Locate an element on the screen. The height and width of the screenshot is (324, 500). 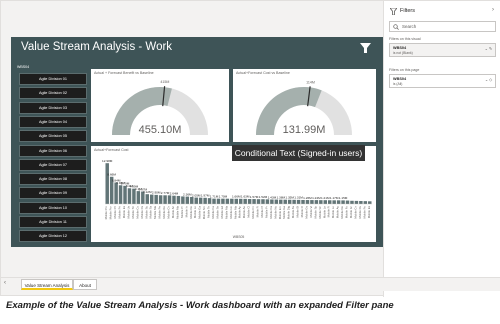
wbs-slicer-item: Agile Division 04 is located at coordinates (53, 121).